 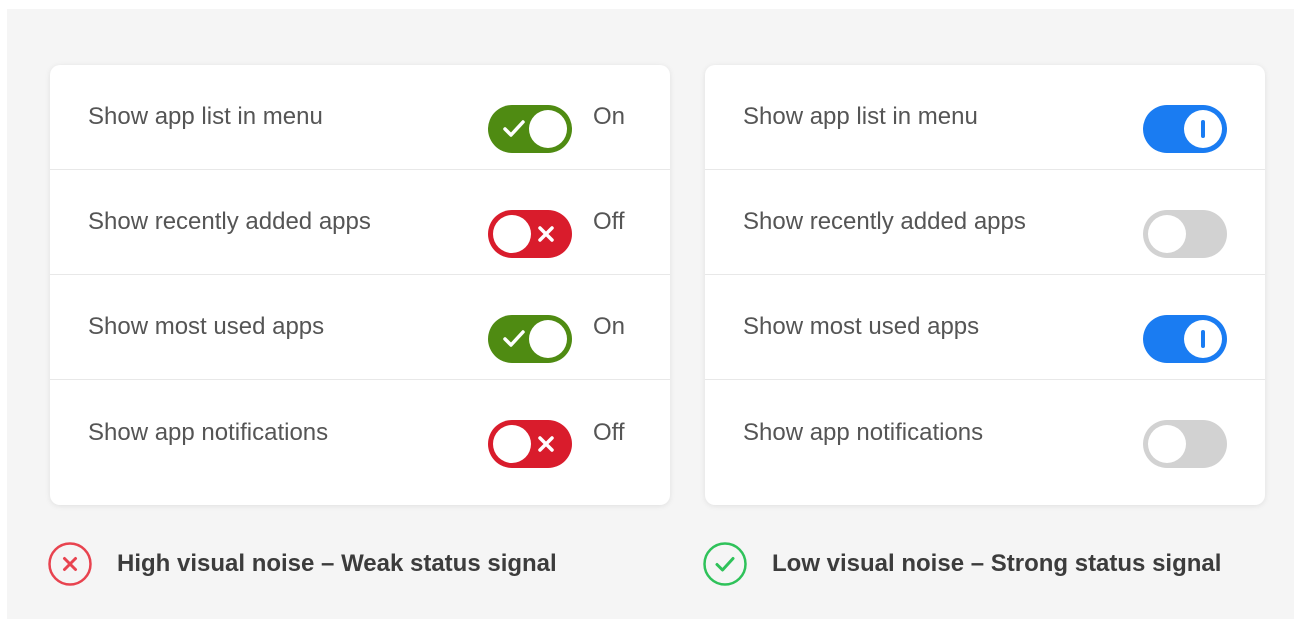 What do you see at coordinates (725, 564) in the screenshot?
I see `check-circle-icon` at bounding box center [725, 564].